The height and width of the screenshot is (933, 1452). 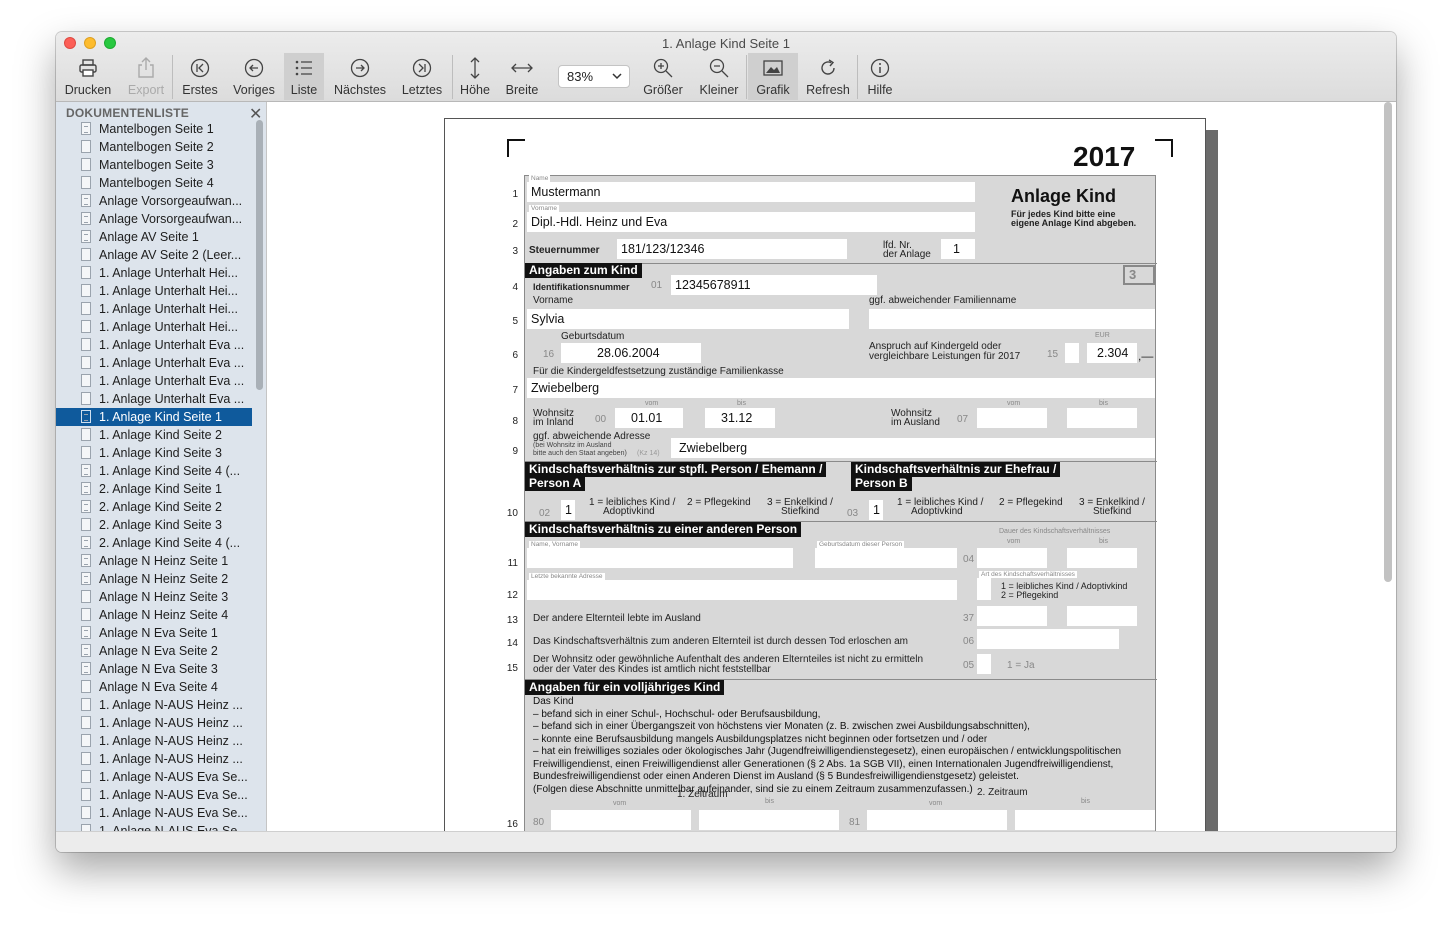 I want to click on sidebar-scrollbar, so click(x=259, y=255).